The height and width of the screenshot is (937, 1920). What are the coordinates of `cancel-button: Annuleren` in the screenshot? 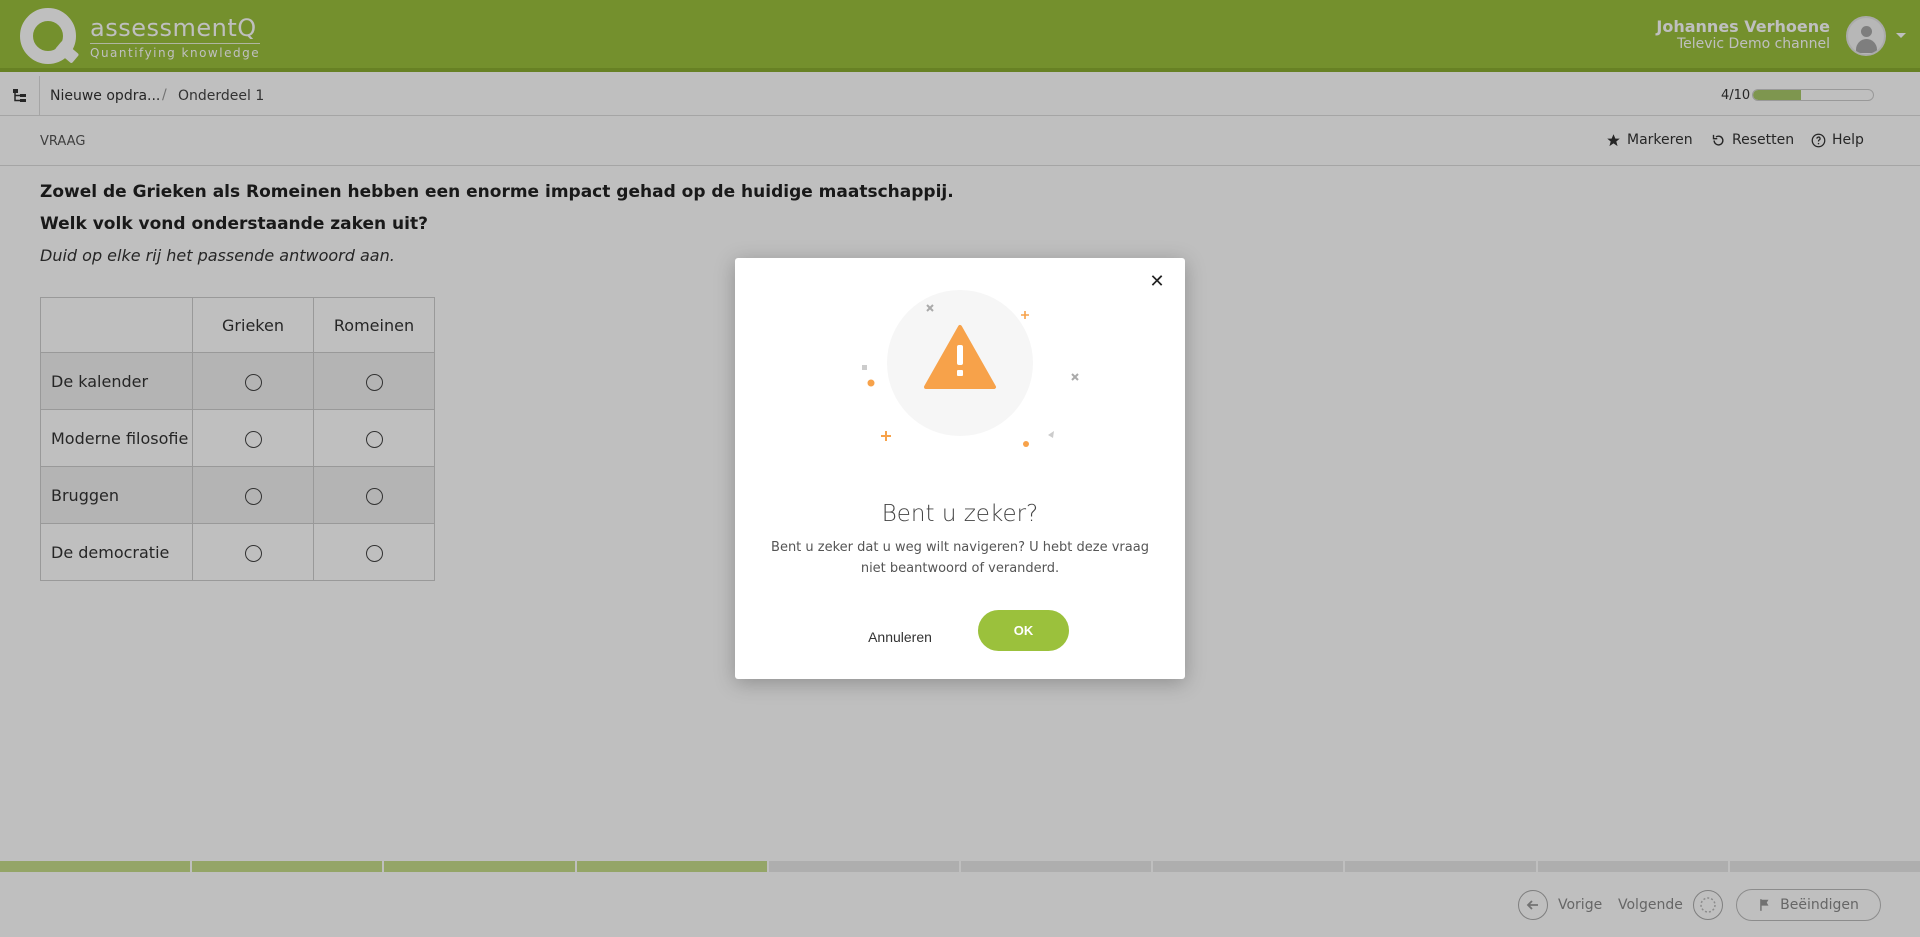 It's located at (900, 637).